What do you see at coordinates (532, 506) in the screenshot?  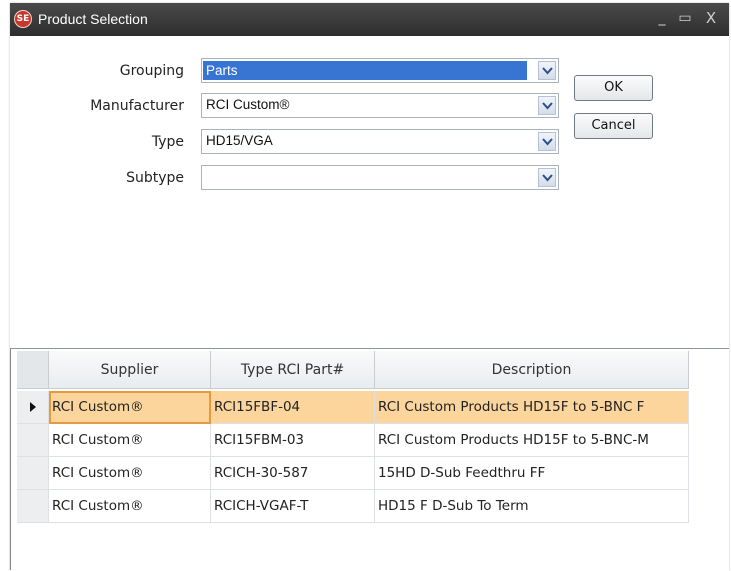 I see `description-cell: HD15 F D-Sub To Term` at bounding box center [532, 506].